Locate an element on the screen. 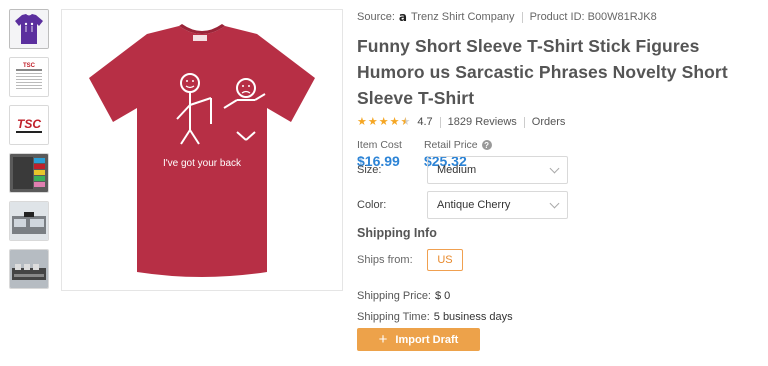 This screenshot has width=768, height=366. plus-icon: + is located at coordinates (383, 339).